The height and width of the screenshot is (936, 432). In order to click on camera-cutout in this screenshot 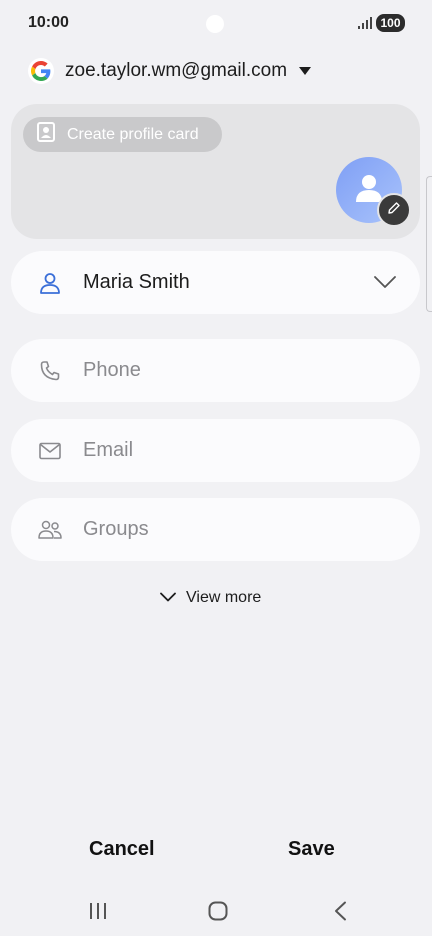, I will do `click(215, 24)`.